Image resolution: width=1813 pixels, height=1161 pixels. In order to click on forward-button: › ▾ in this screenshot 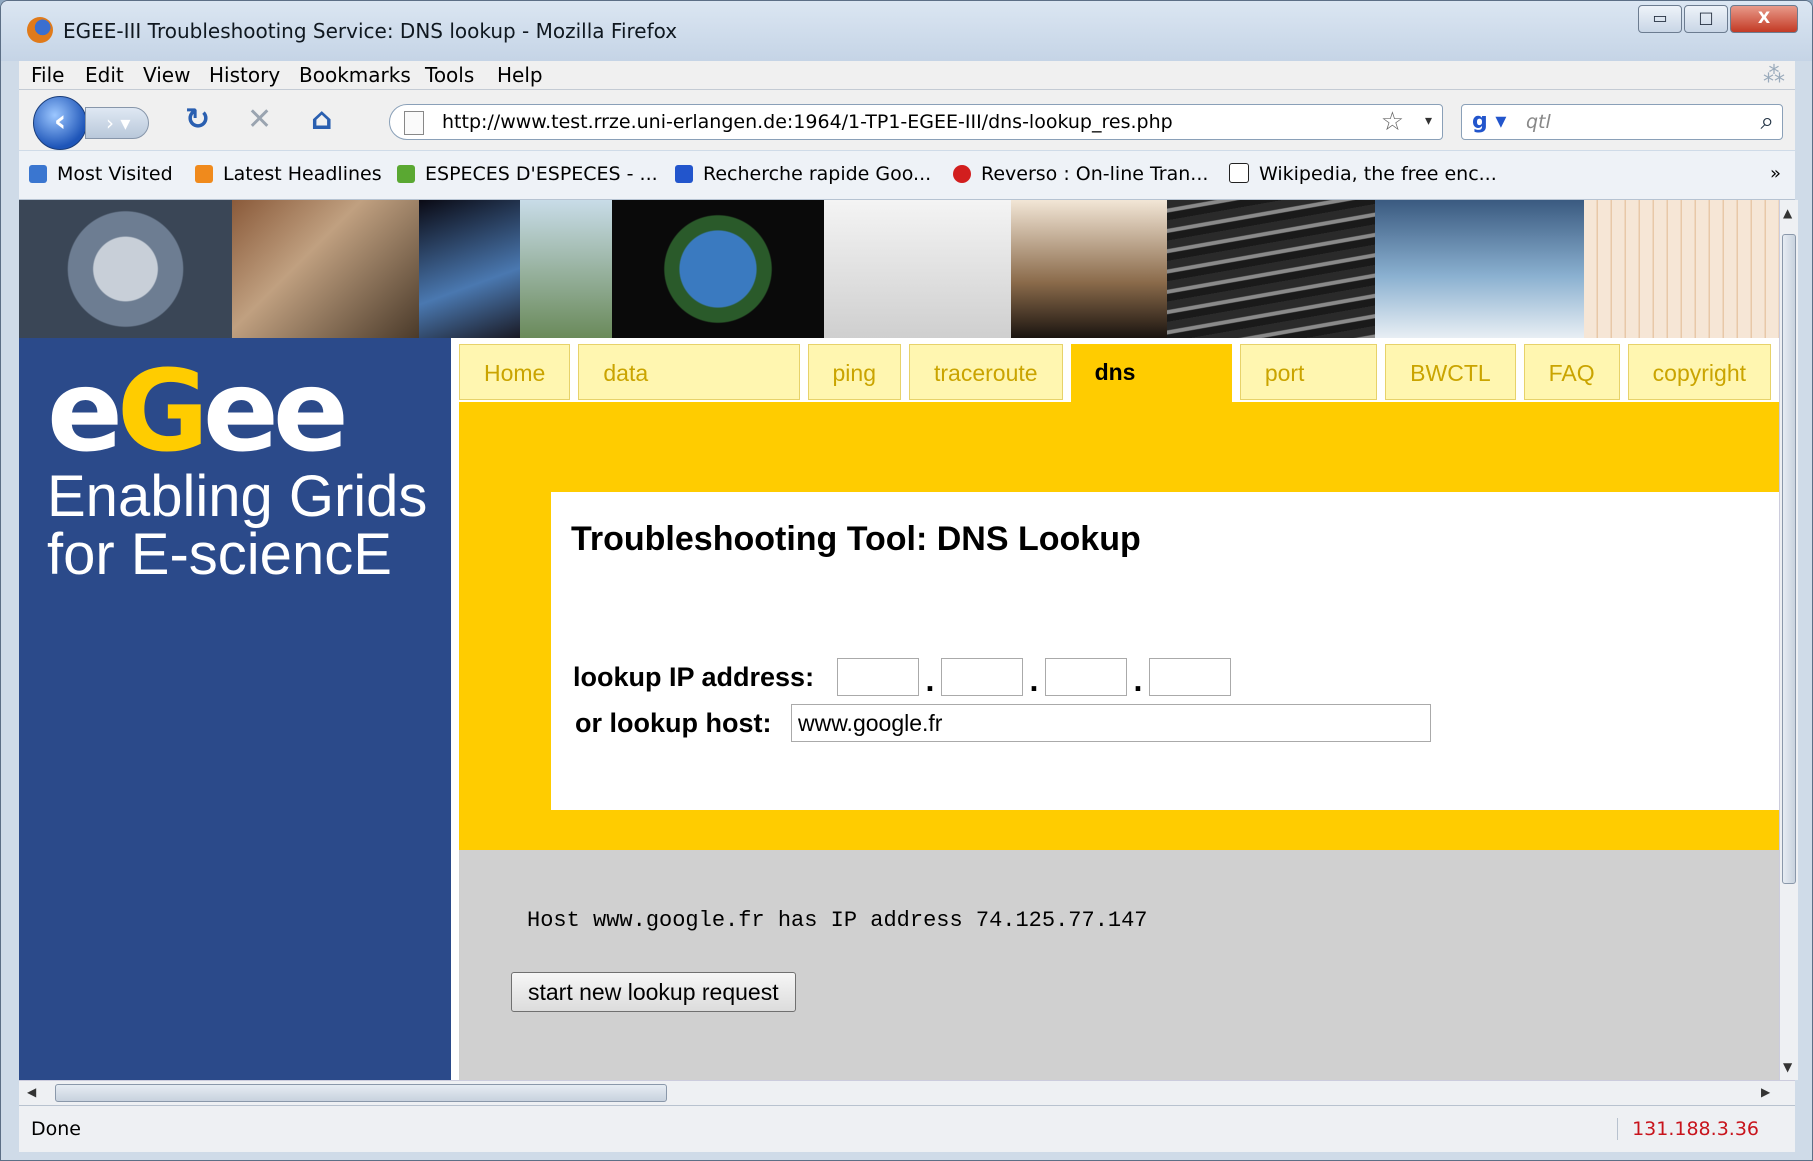, I will do `click(117, 123)`.